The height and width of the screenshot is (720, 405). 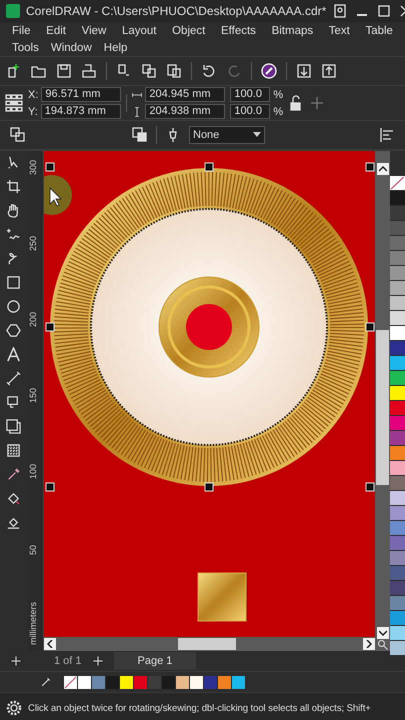 What do you see at coordinates (209, 71) in the screenshot?
I see `undo-icon` at bounding box center [209, 71].